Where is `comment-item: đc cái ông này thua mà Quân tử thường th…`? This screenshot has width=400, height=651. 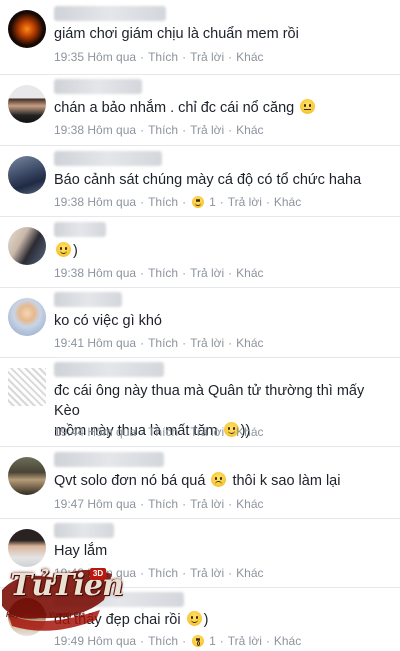
comment-item: đc cái ông này thua mà Quân tử thường th… is located at coordinates (200, 402).